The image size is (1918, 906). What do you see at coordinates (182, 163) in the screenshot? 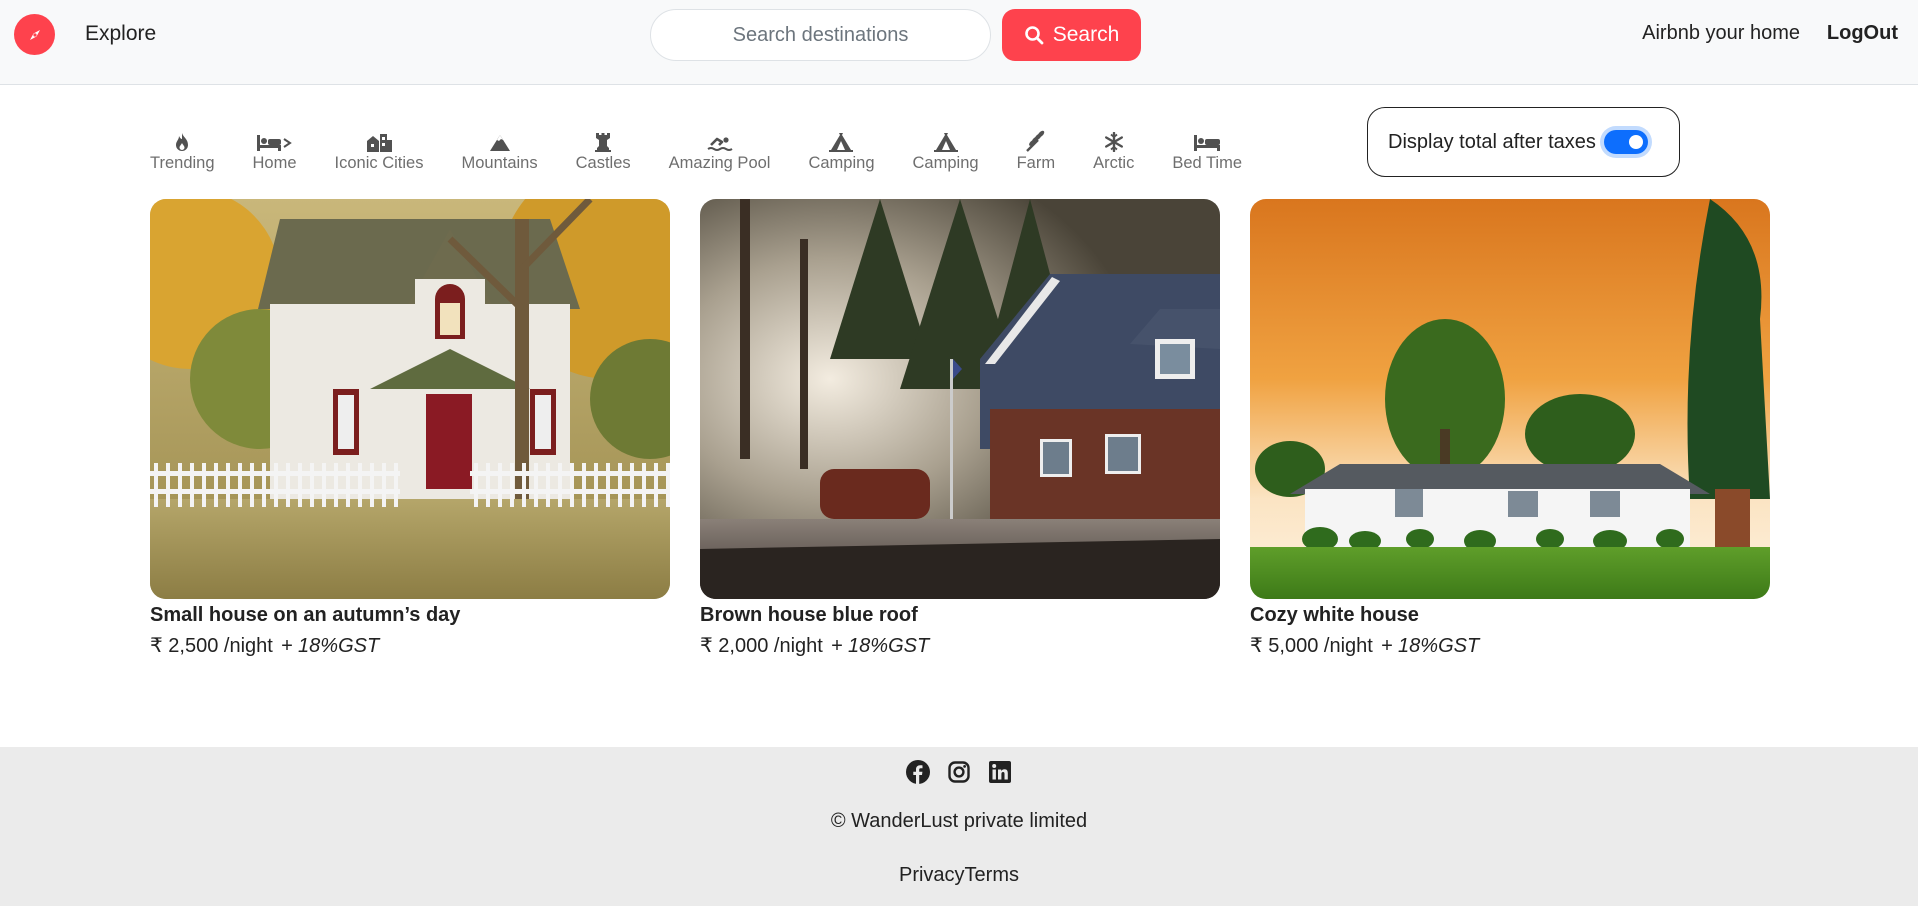
I see `filter-label: Trending` at bounding box center [182, 163].